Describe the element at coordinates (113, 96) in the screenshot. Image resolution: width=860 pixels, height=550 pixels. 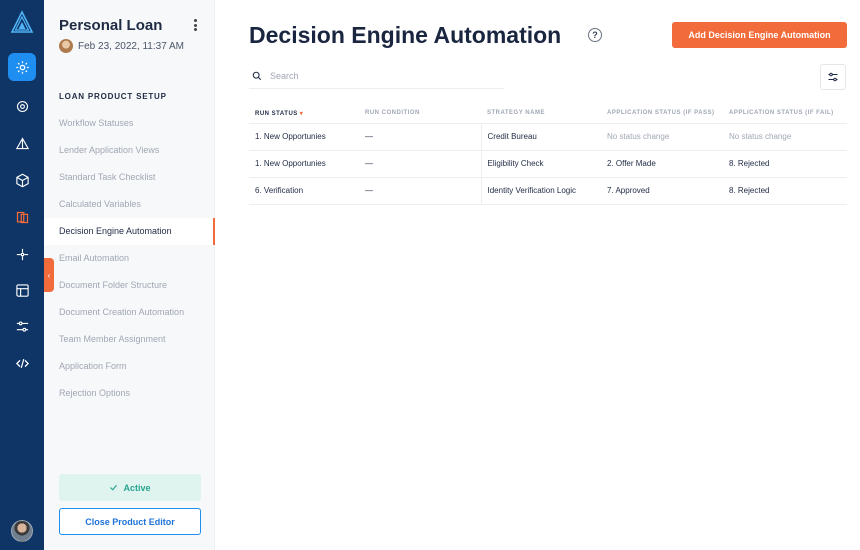
I see `section-heading: LOAN PRODUCT SETUP` at that location.